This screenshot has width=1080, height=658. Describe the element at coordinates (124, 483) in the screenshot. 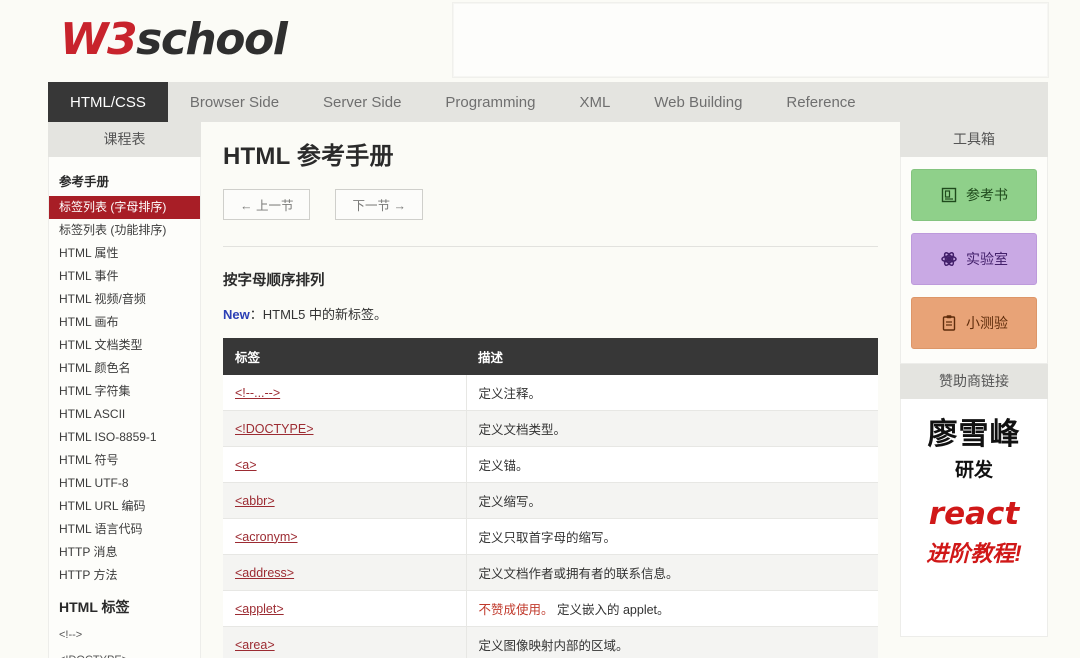

I see `sidebar-item-html-utf8: HTML UTF-8` at that location.